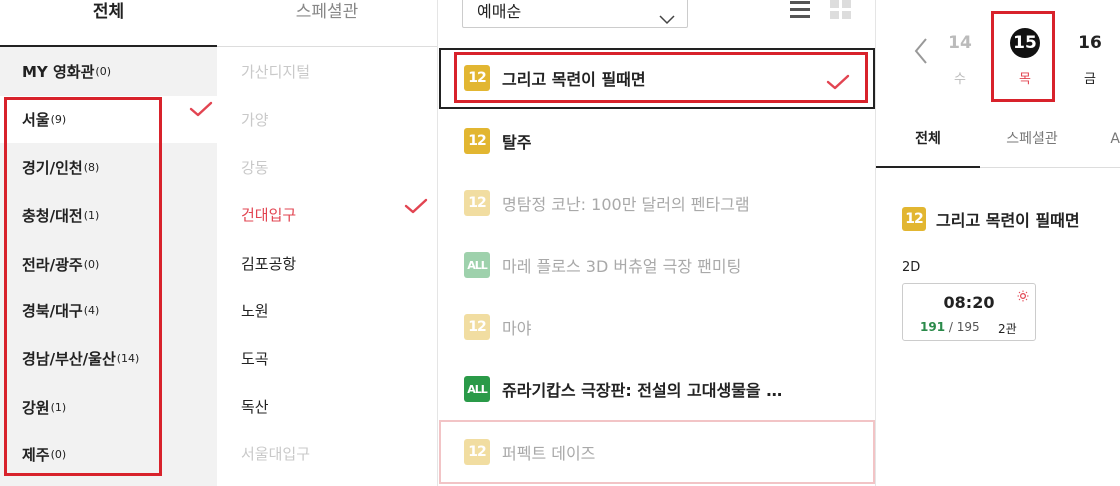  What do you see at coordinates (1008, 220) in the screenshot?
I see `movie-title: 그리고 목련이 필때면` at bounding box center [1008, 220].